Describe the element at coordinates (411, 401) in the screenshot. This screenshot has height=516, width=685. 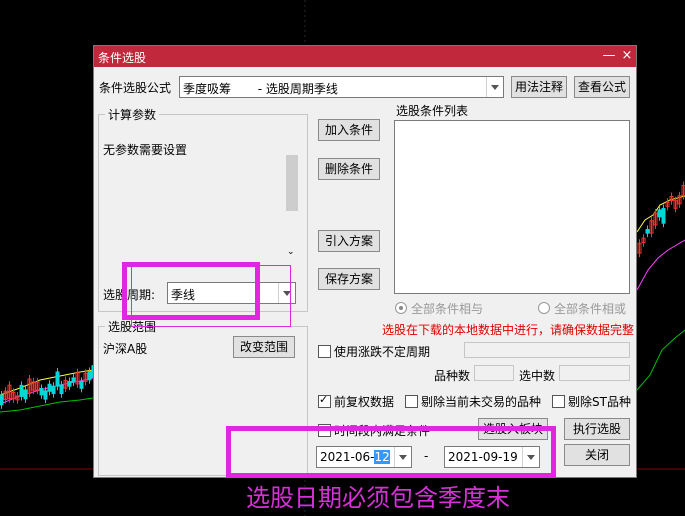
I see `exclude-untraded-checkbox` at that location.